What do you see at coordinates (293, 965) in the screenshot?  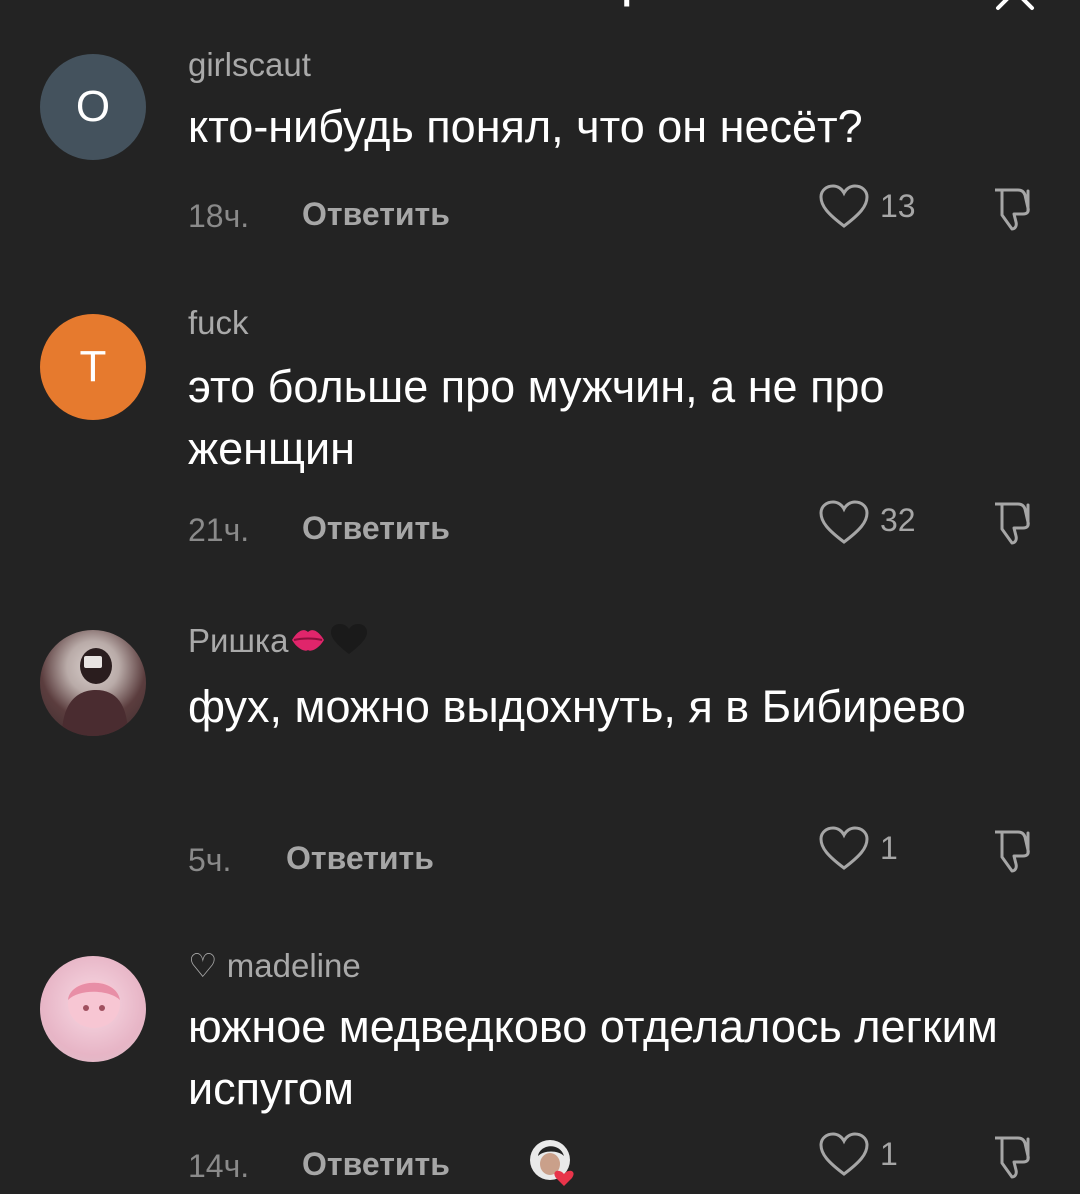 I see `username-text: madeline` at bounding box center [293, 965].